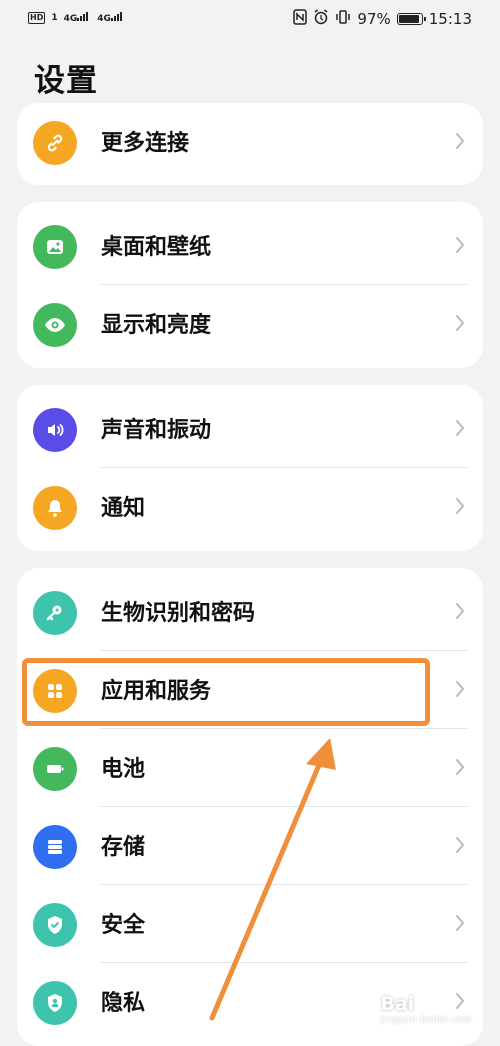  Describe the element at coordinates (111, 17) in the screenshot. I see `signal-icon-2: 4G` at that location.